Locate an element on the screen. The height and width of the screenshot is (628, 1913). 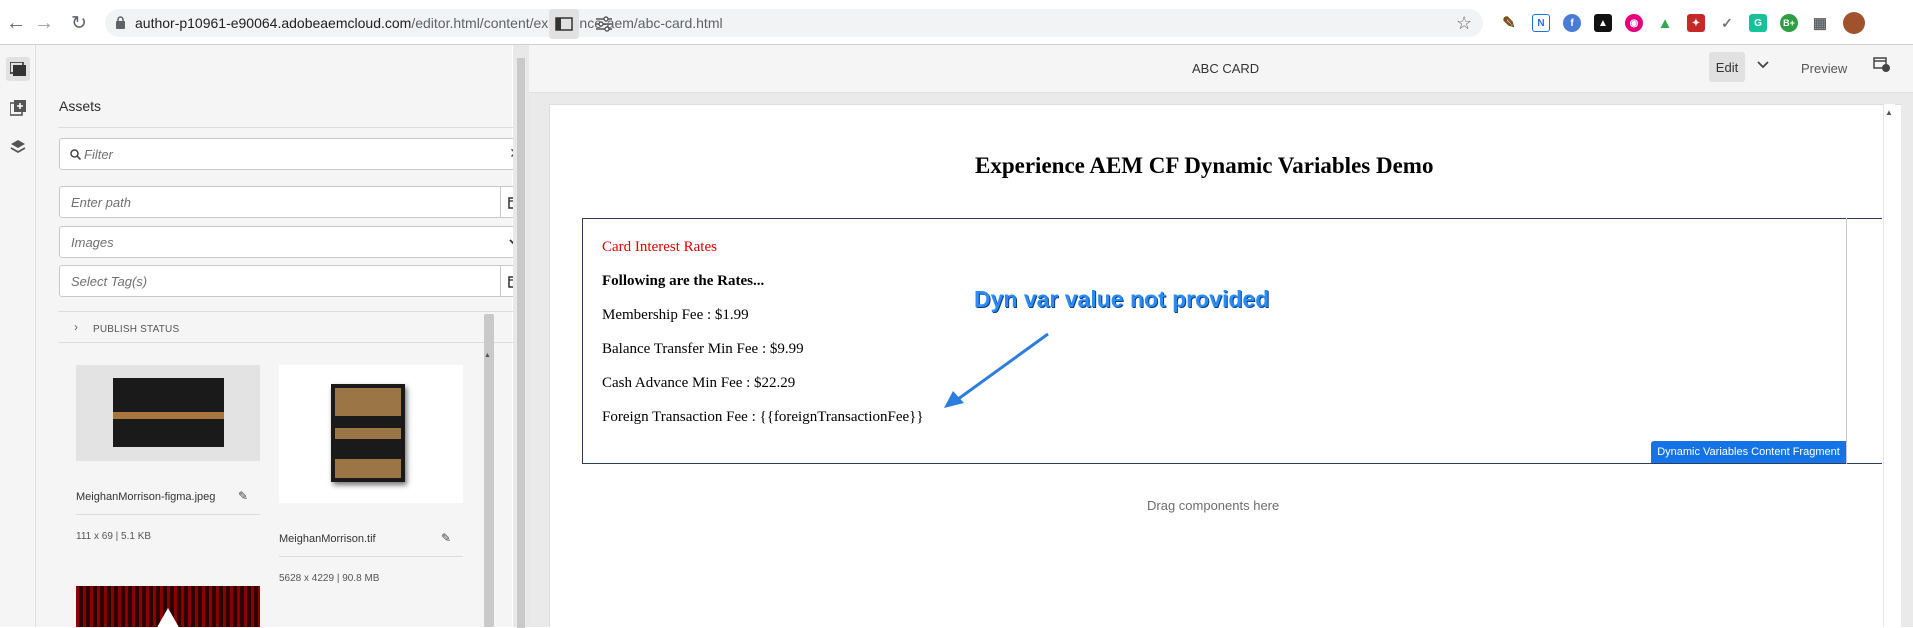
page-properties-icon is located at coordinates (604, 24).